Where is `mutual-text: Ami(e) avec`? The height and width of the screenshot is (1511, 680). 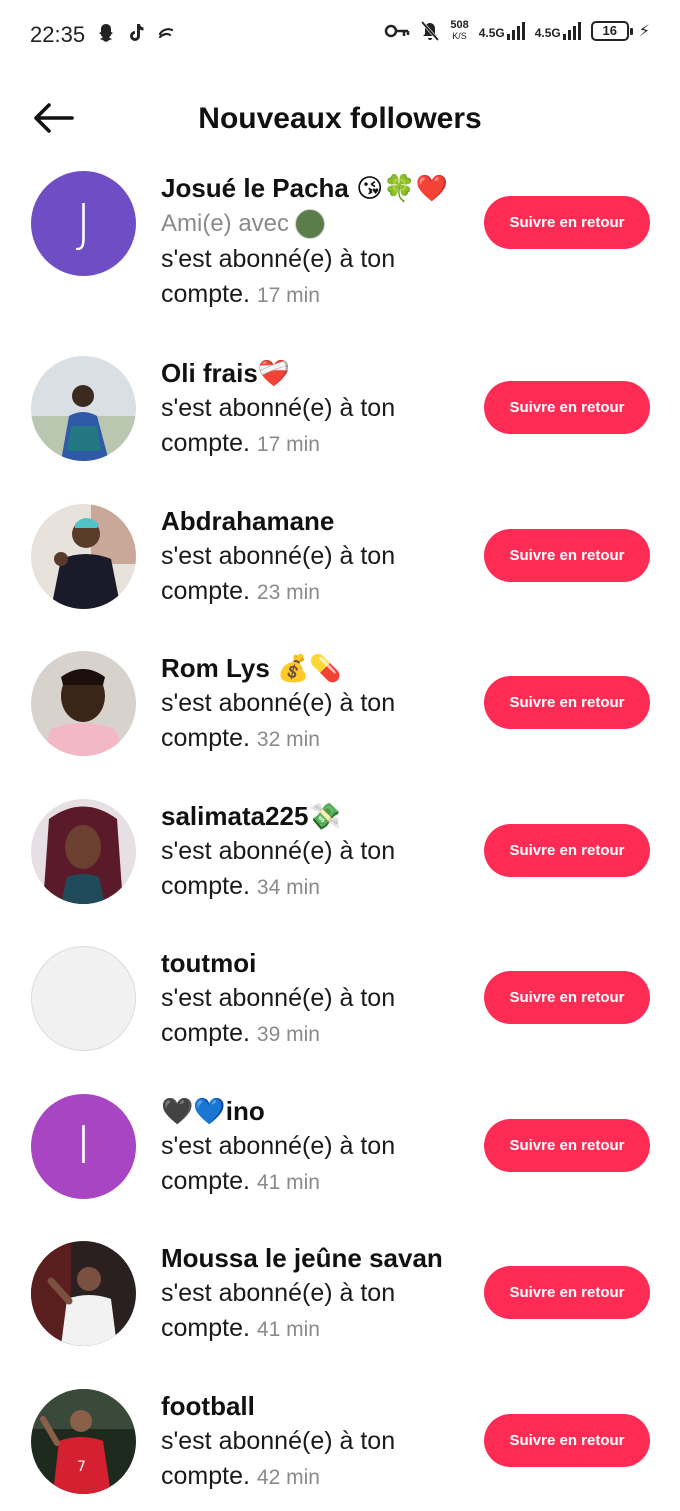
mutual-text: Ami(e) avec is located at coordinates (225, 223).